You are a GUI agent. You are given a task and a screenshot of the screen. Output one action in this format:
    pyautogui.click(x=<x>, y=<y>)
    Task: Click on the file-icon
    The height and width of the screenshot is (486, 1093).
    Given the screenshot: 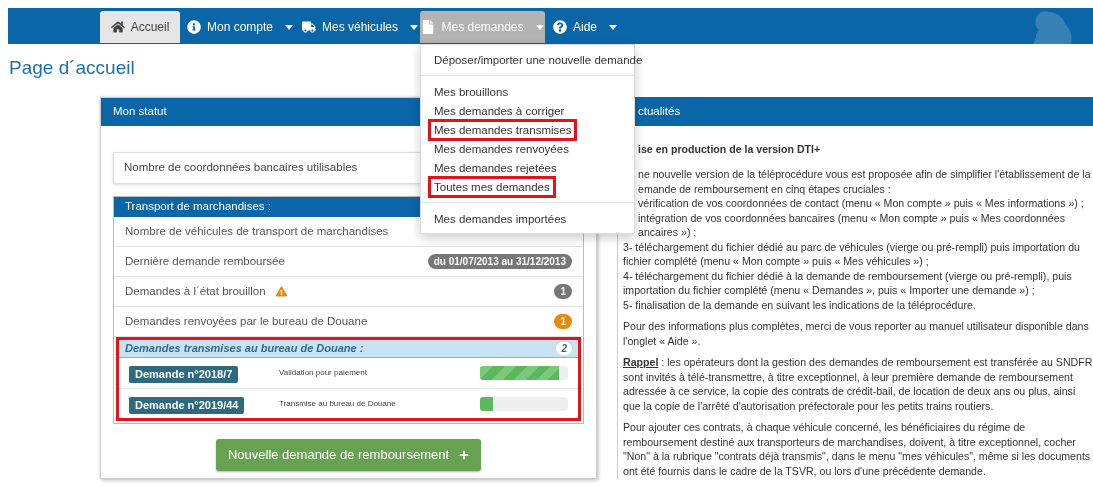 What is the action you would take?
    pyautogui.click(x=428, y=27)
    